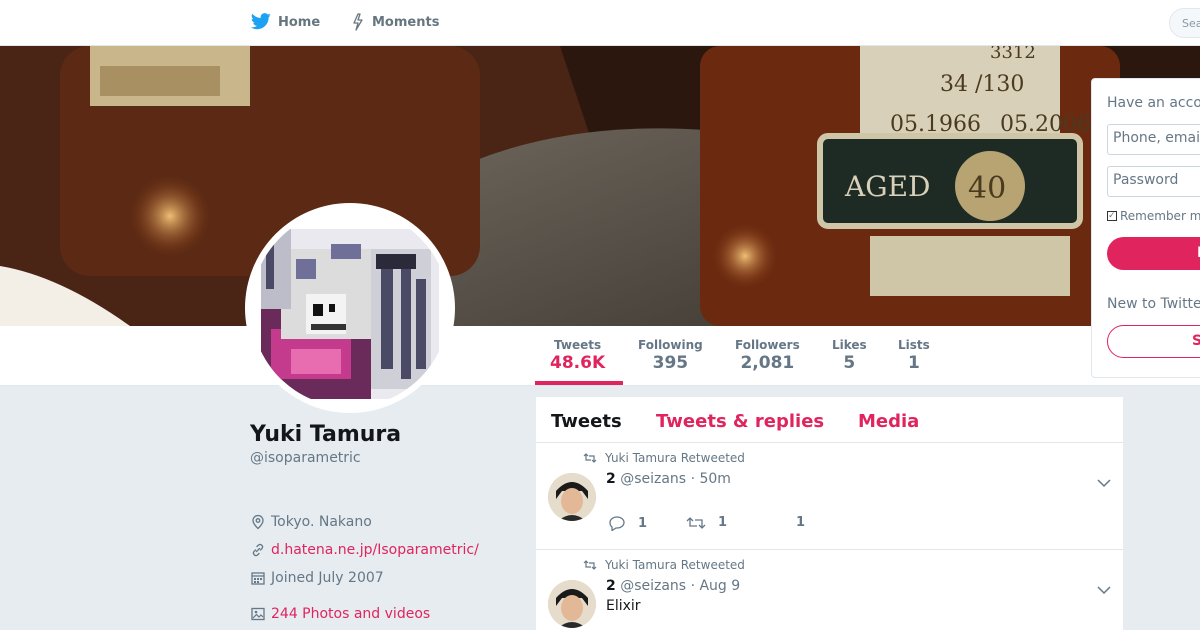 The height and width of the screenshot is (630, 1200). What do you see at coordinates (600, 23) in the screenshot?
I see `top-nav-bar: Home Moments Sea` at bounding box center [600, 23].